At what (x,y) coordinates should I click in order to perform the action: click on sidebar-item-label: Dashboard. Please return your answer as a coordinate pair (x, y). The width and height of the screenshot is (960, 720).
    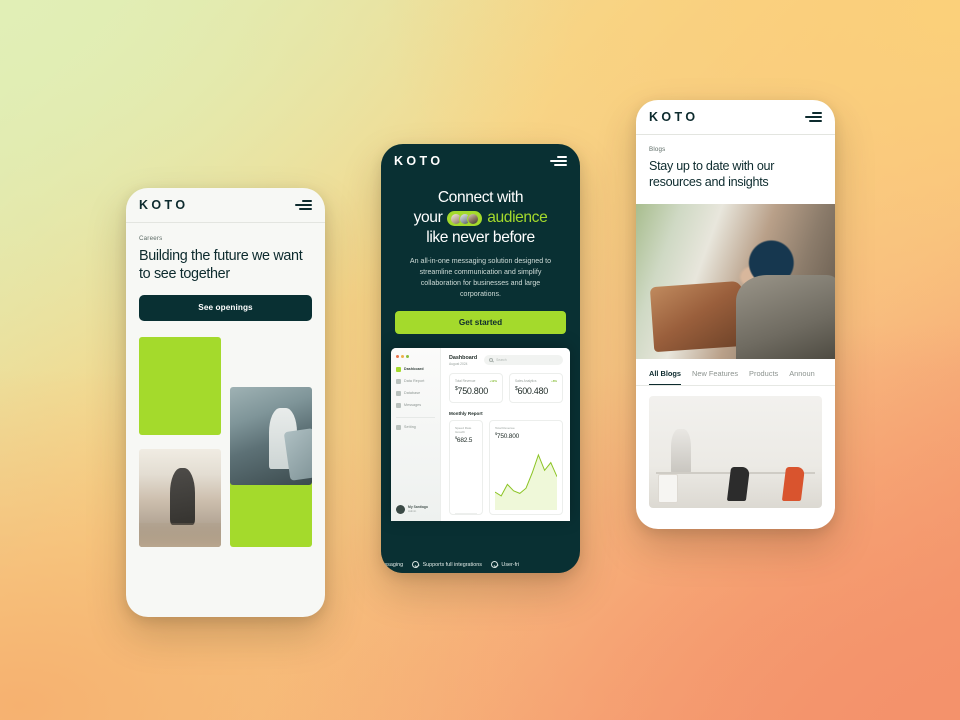
    Looking at the image, I should click on (414, 369).